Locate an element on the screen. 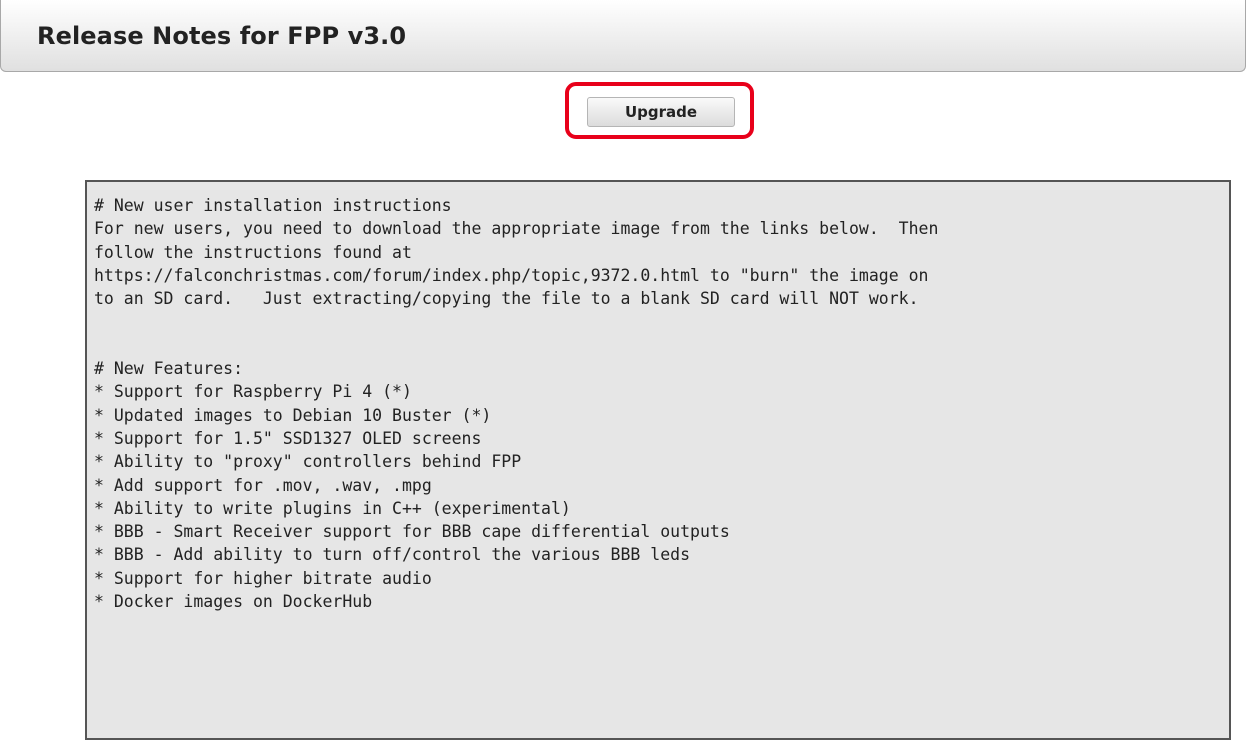 The width and height of the screenshot is (1247, 740). page-title: Release Notes for FPP v3.0 is located at coordinates (222, 36).